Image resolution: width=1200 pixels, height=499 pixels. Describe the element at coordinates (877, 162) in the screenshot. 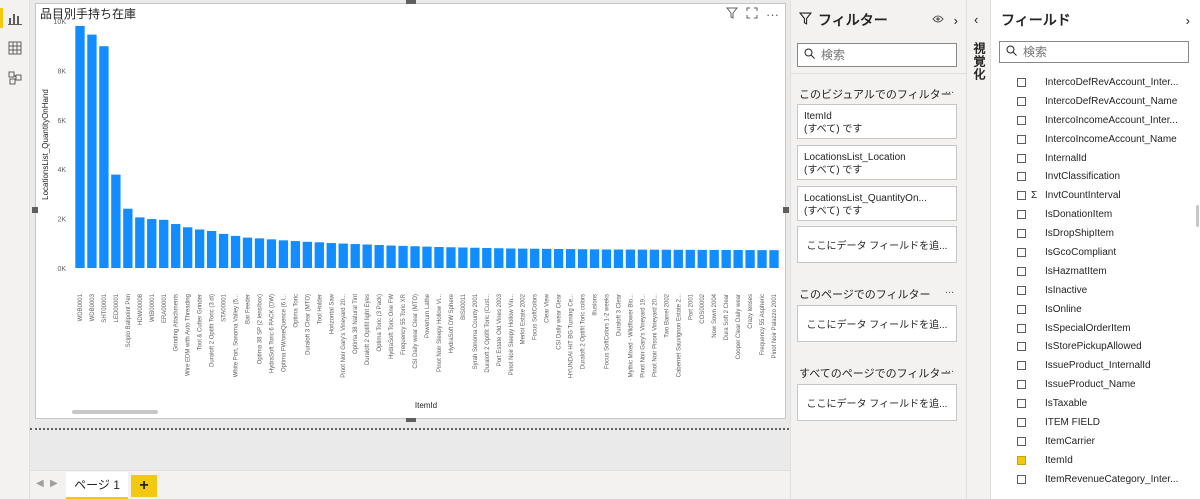

I see `filter-card-location: LocationsList_Location (すべて) です` at that location.